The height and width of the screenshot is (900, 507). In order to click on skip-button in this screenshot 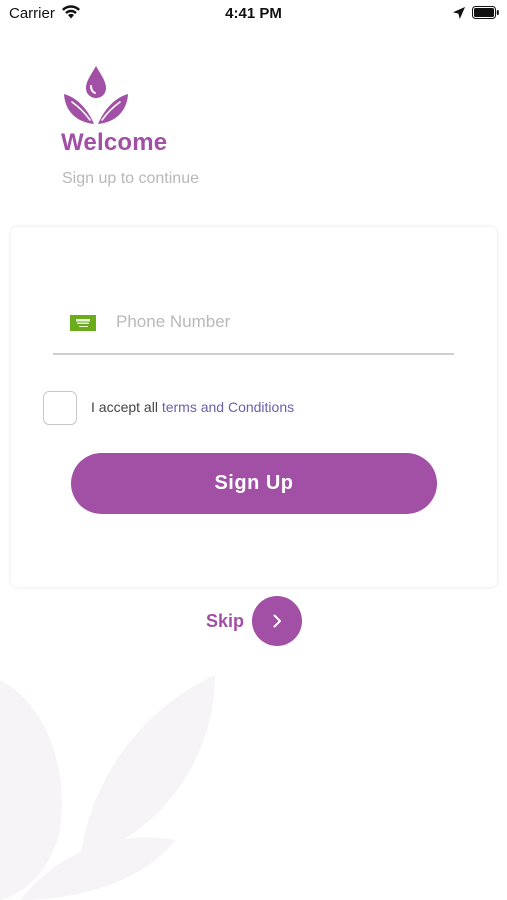, I will do `click(277, 621)`.